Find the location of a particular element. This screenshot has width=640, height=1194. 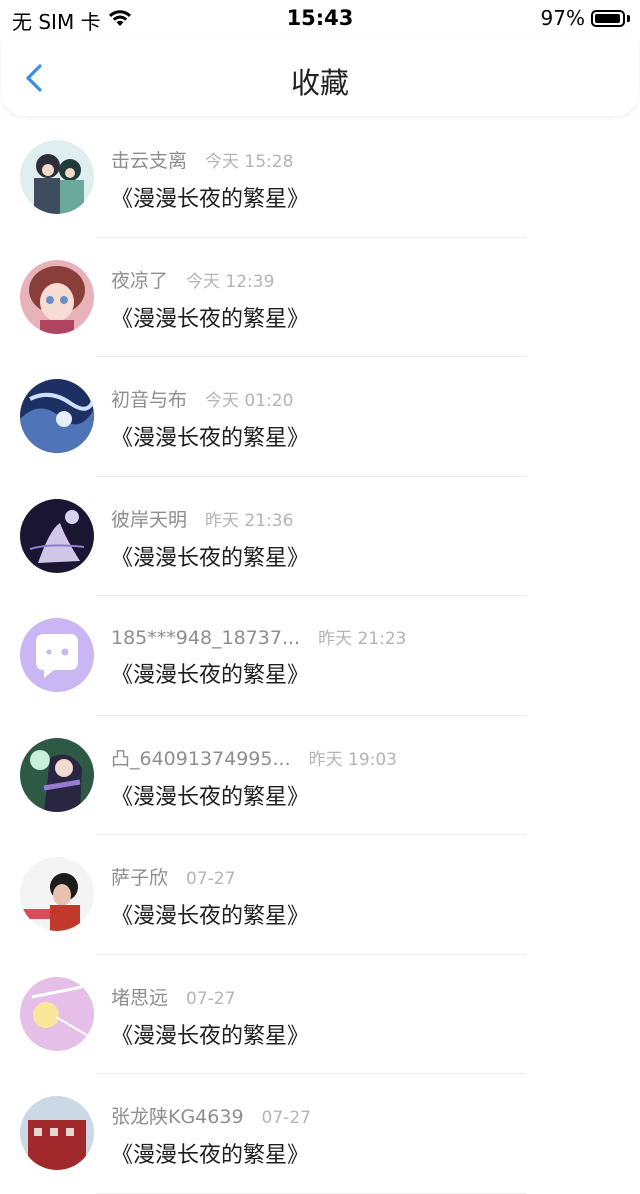

list-item-4: 彼岸天明 昨天 21:36 《漫漫长夜的繁星》 is located at coordinates (320, 536).